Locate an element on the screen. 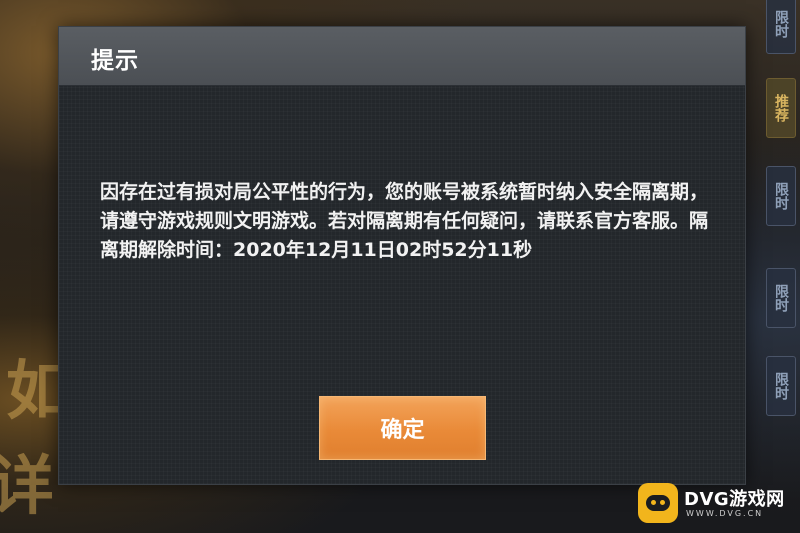 This screenshot has width=800, height=533. dialog-header: 提示 is located at coordinates (402, 56).